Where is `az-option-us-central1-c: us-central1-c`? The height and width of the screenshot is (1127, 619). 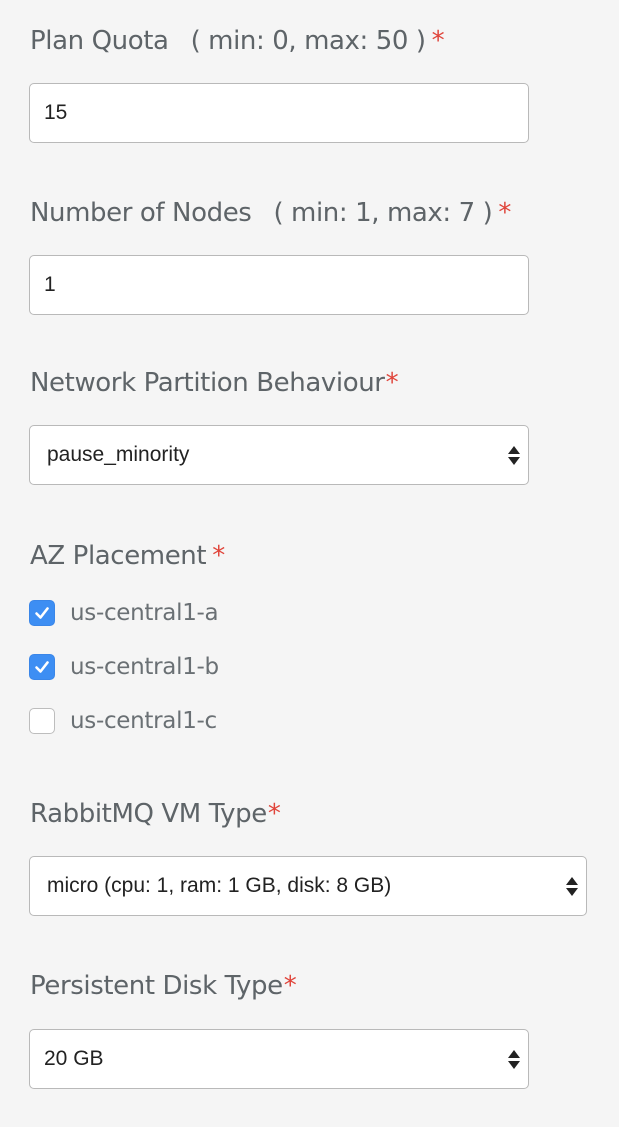
az-option-us-central1-c: us-central1-c is located at coordinates (123, 721).